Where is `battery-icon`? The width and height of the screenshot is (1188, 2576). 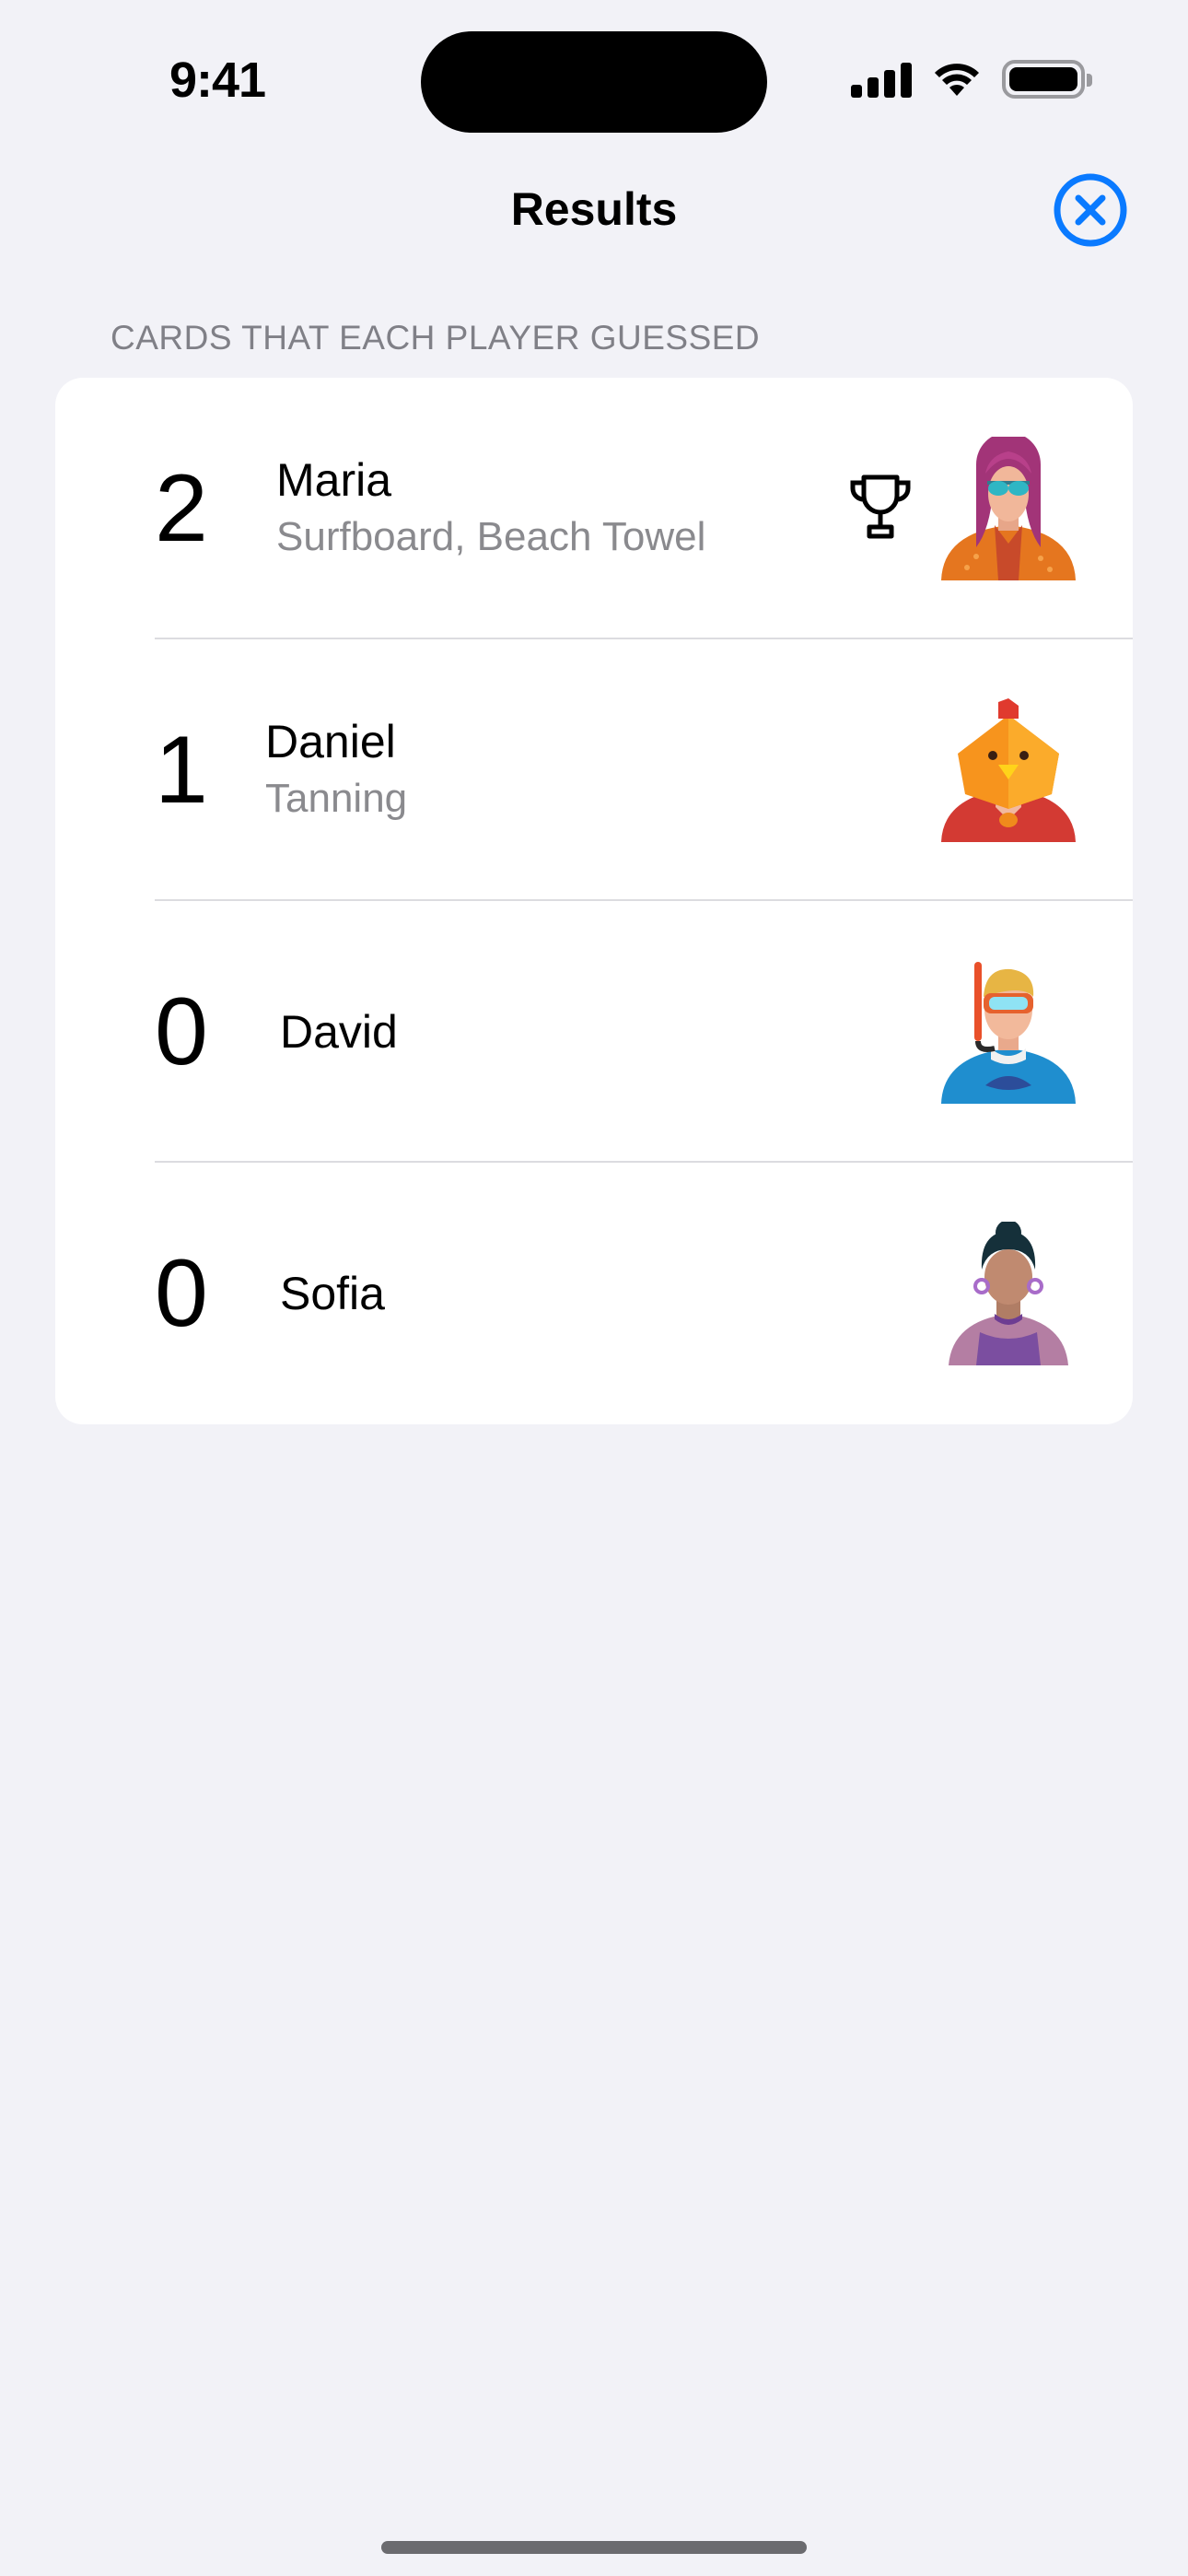 battery-icon is located at coordinates (1047, 79).